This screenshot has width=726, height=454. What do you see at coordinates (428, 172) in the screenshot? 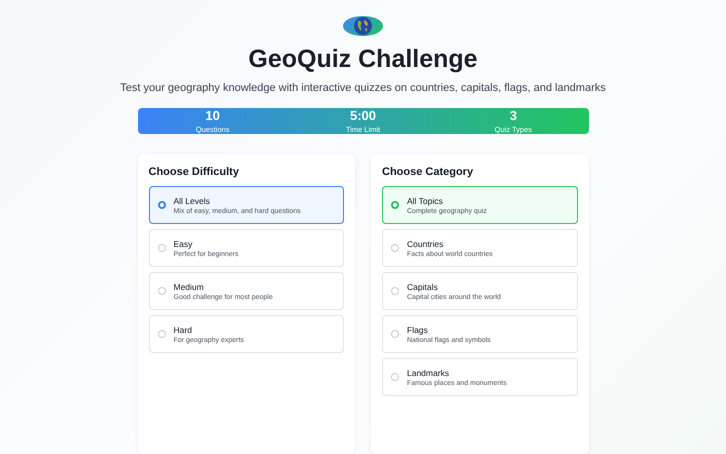
I see `card-title: Choose Category` at bounding box center [428, 172].